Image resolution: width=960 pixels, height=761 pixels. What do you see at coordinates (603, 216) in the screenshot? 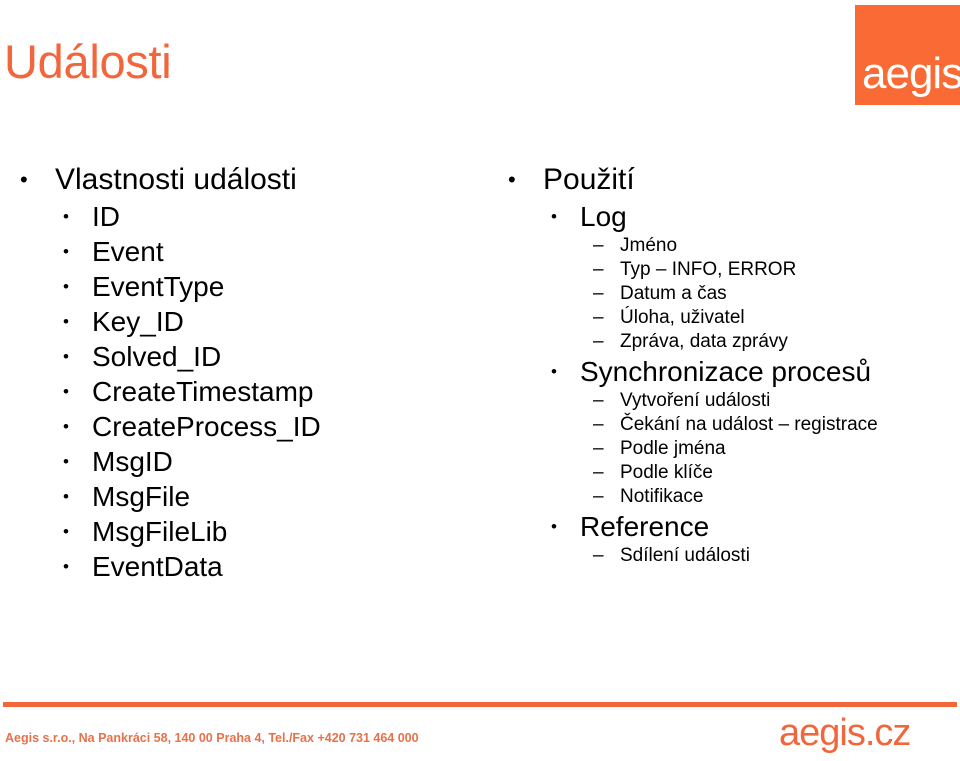
I see `group-item-label: Log` at bounding box center [603, 216].